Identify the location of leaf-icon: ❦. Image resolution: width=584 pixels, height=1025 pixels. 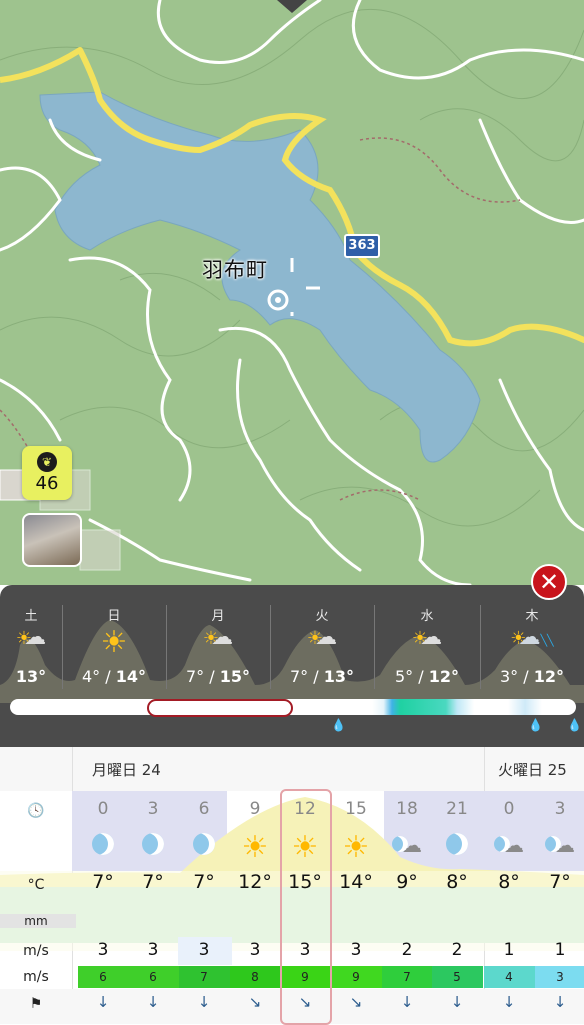
(47, 462).